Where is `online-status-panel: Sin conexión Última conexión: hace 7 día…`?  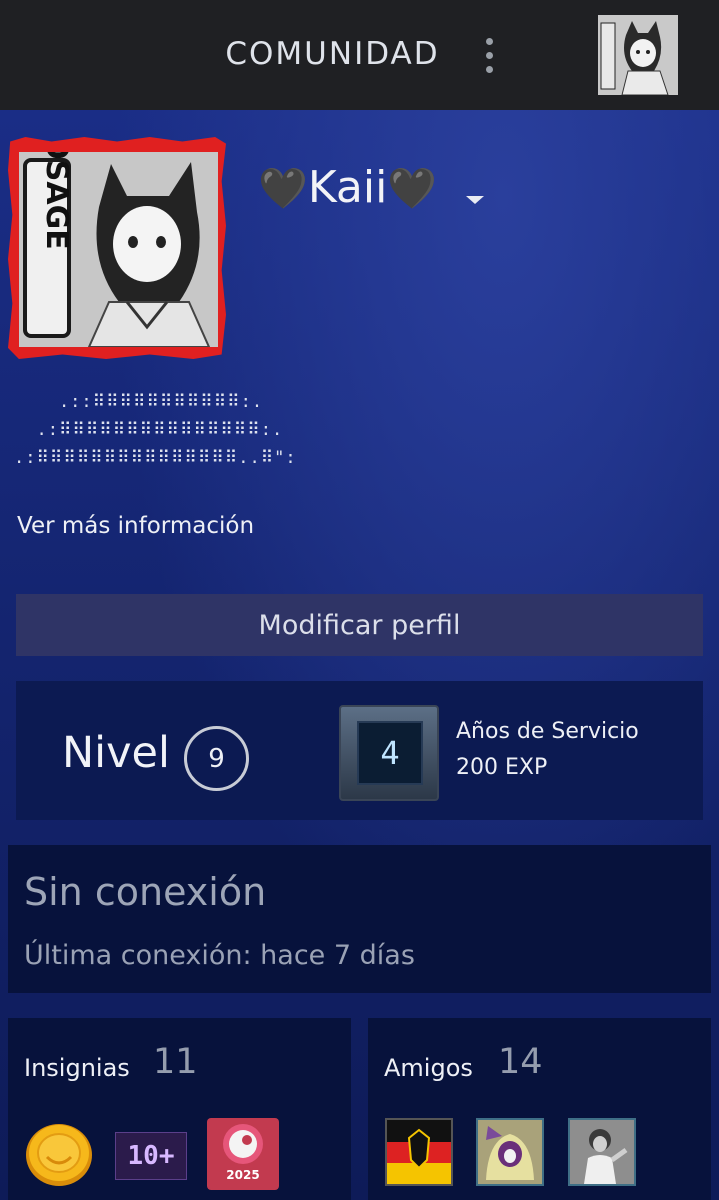 online-status-panel: Sin conexión Última conexión: hace 7 día… is located at coordinates (359, 919).